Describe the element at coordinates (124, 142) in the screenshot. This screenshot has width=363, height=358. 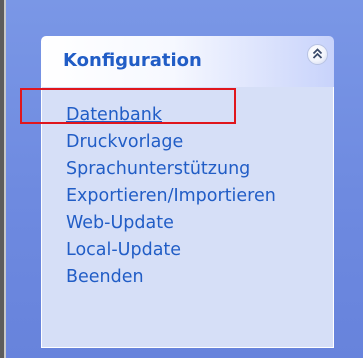
I see `link-druckvorlage: Druckvorlage` at that location.